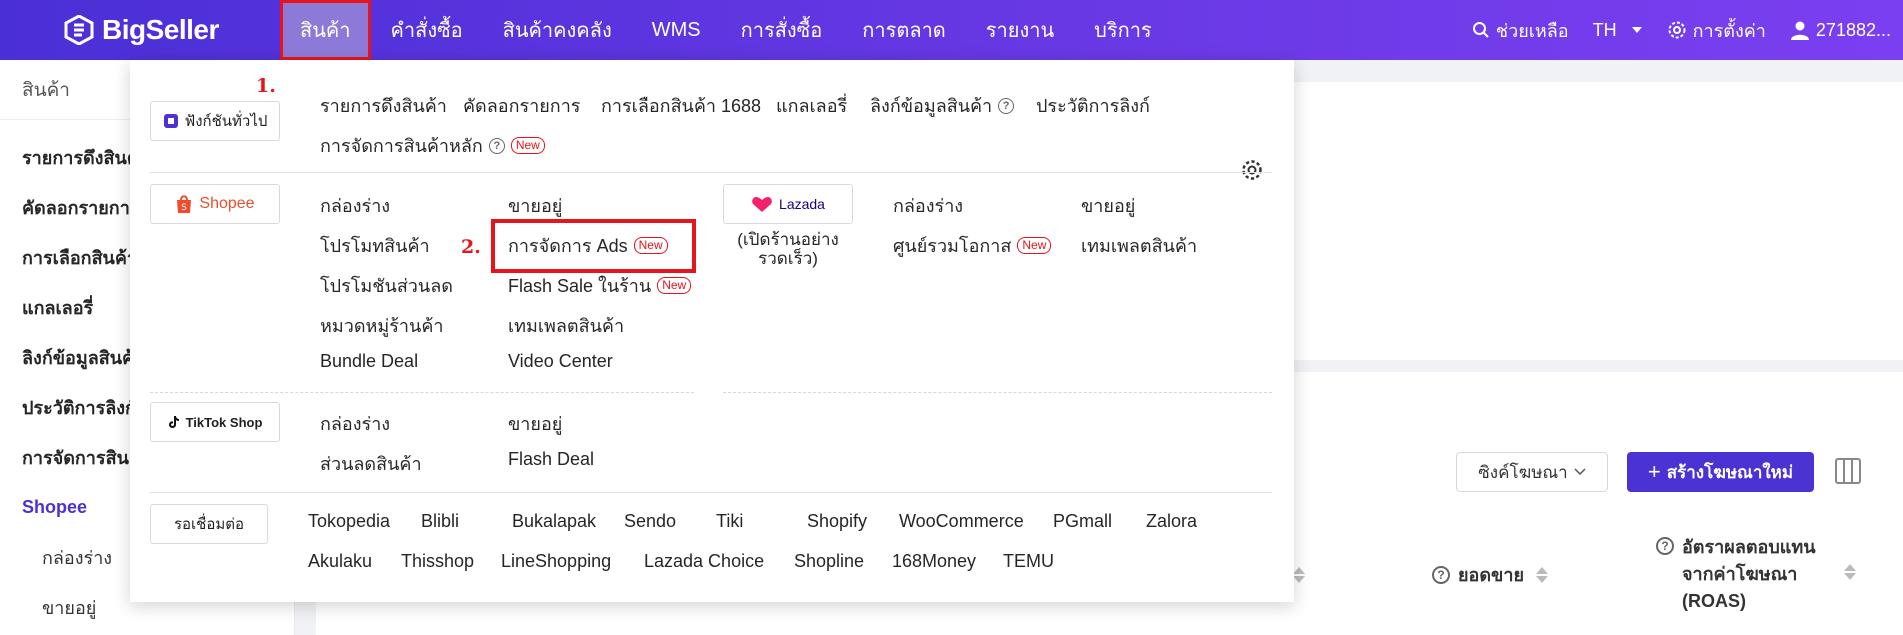 This screenshot has height=635, width=1903. I want to click on platform-lineshopping: LineShopping, so click(556, 561).